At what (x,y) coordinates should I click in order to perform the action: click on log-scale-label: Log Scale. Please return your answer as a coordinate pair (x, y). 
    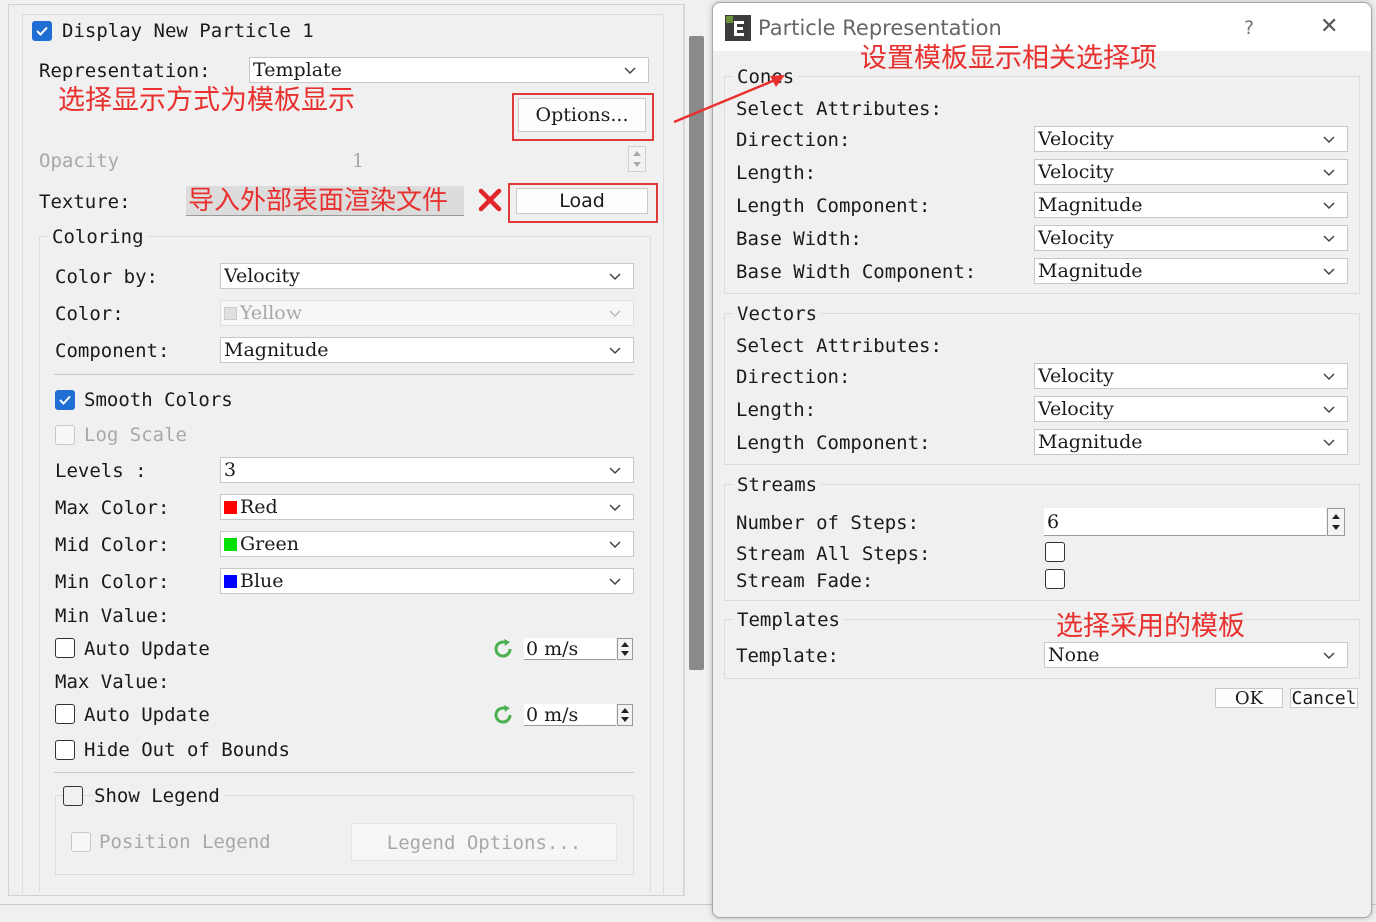
    Looking at the image, I should click on (135, 435).